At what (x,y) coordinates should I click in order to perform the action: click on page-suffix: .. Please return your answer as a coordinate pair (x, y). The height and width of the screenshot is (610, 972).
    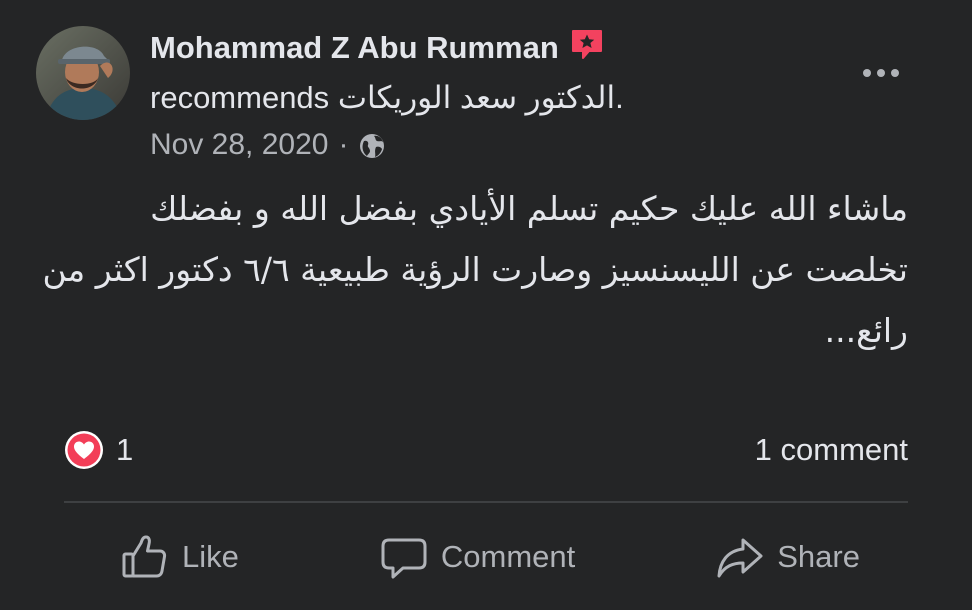
    Looking at the image, I should click on (619, 97).